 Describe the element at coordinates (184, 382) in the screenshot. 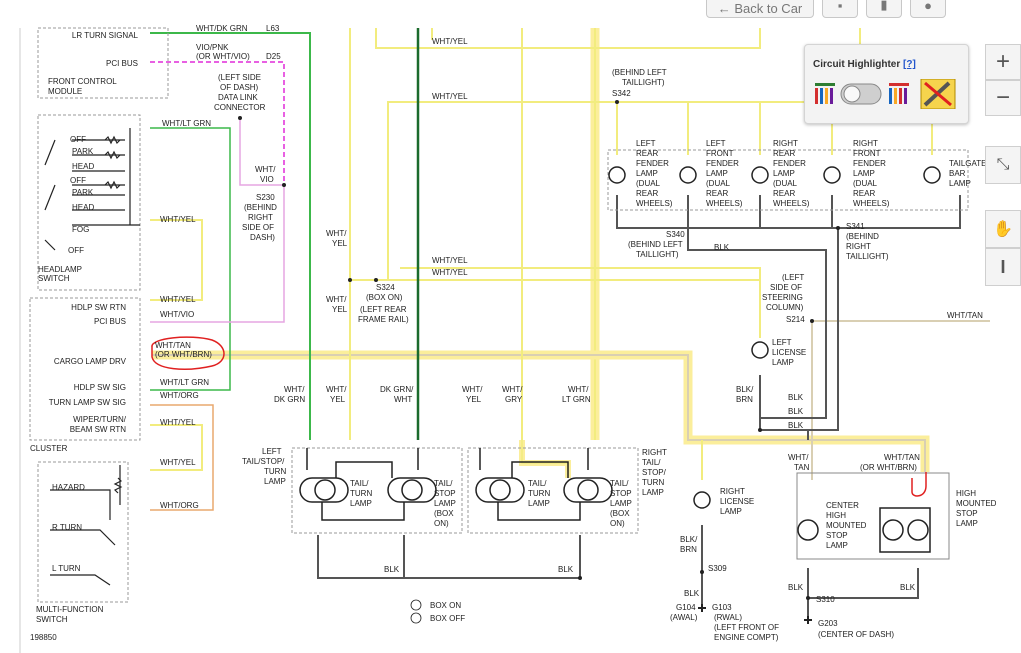

I see `label-wht-lt-grn-2: WHT/LT GRN` at that location.